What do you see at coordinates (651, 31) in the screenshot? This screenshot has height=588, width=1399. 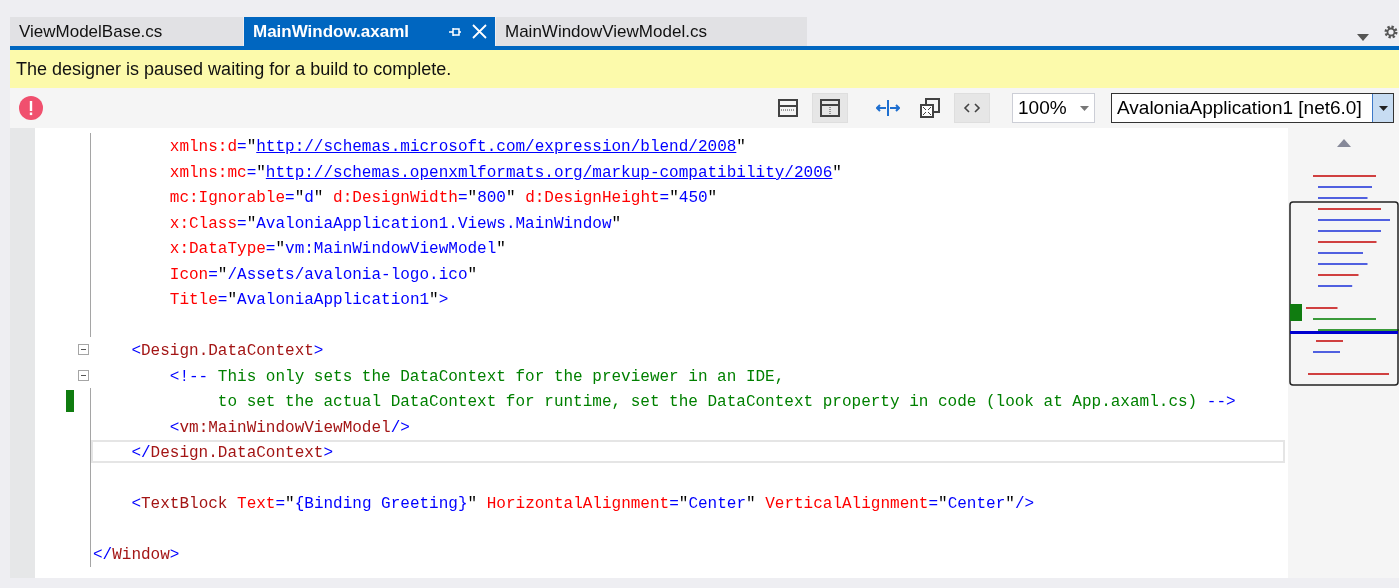 I see `document-tab: MainWindowViewModel.cs` at bounding box center [651, 31].